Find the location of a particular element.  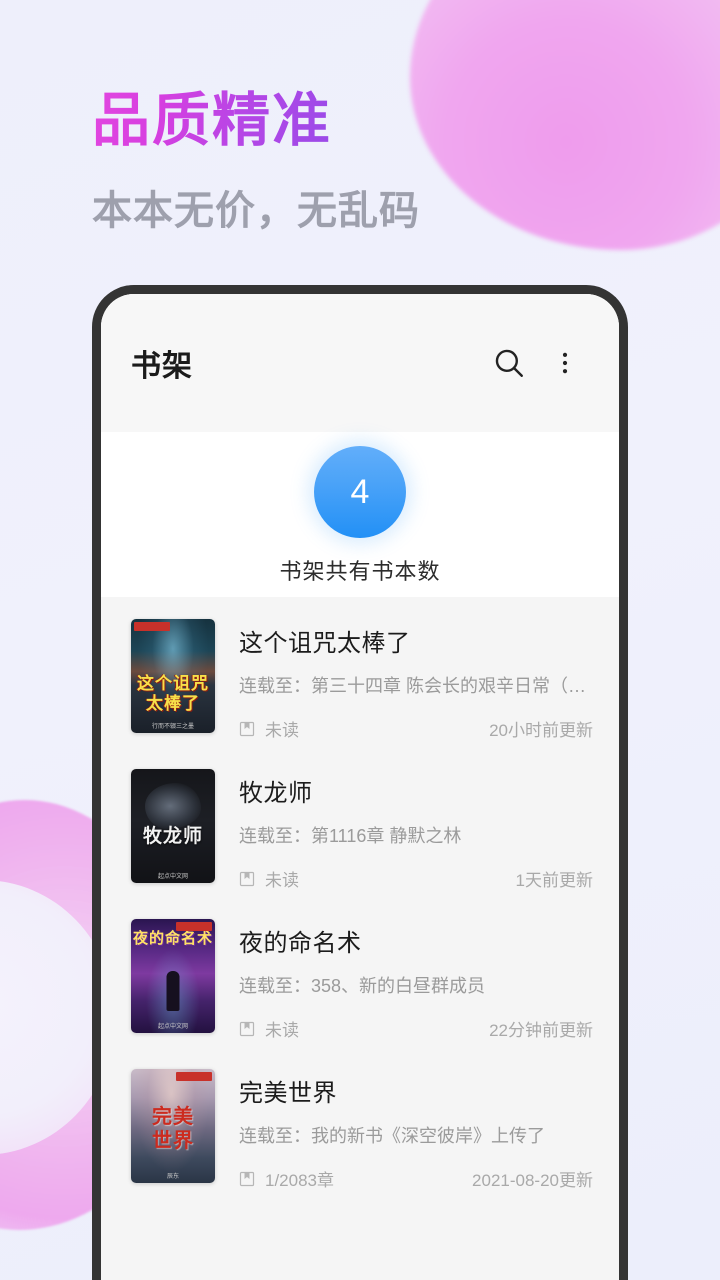

book-cover: 牧龙师 起点中文网 is located at coordinates (173, 826).